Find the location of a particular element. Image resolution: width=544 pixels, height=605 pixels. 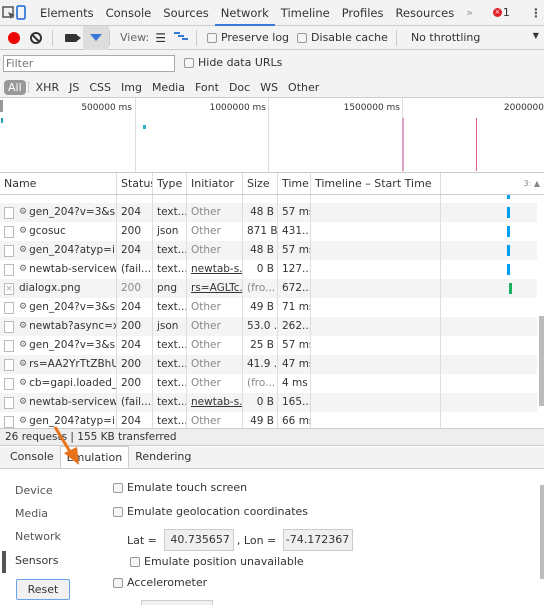

filter-input is located at coordinates (89, 63).